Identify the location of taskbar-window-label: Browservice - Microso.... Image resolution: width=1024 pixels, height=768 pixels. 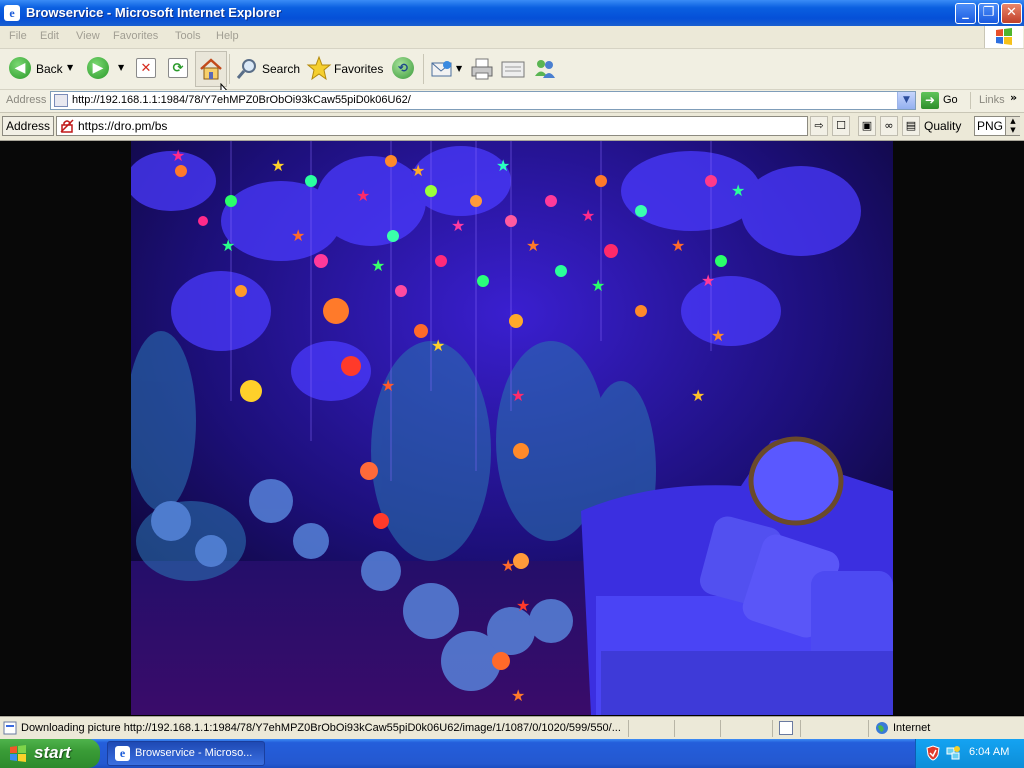
(194, 753).